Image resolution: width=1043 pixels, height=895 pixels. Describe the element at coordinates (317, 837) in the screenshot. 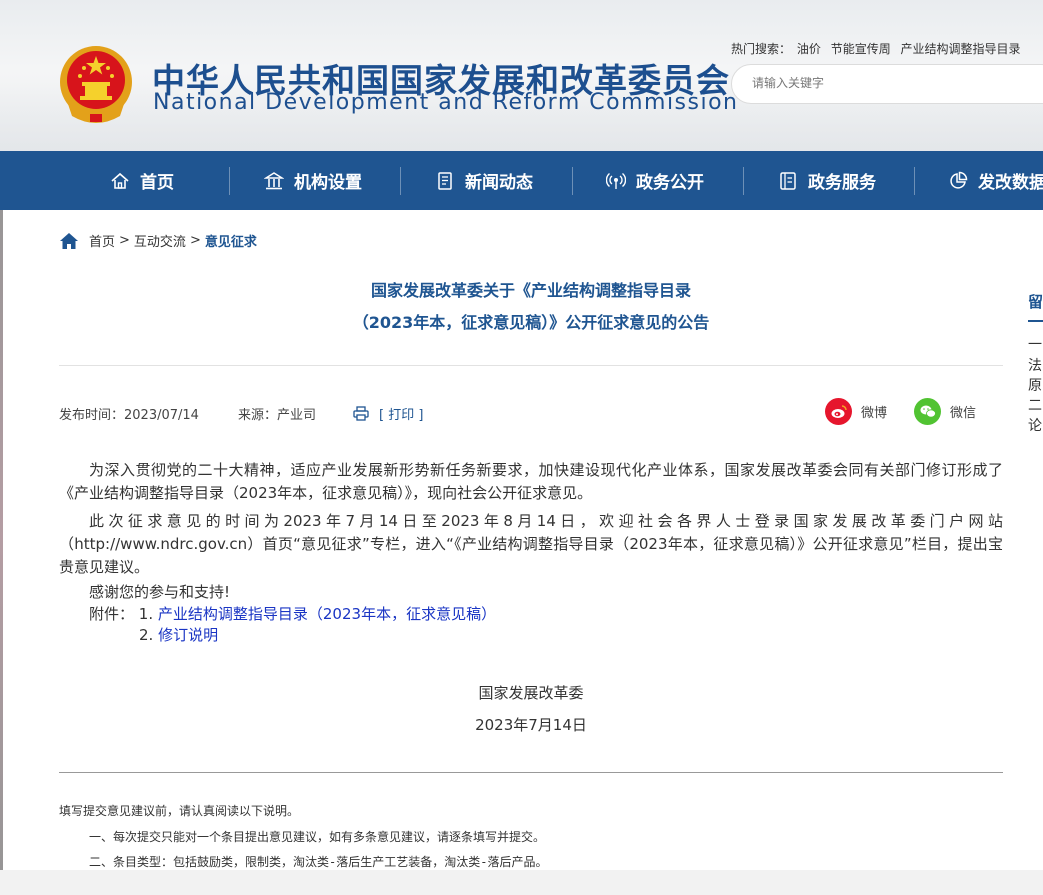

I see `instruction-text: 一、每次提交只能对一个条目提出意见建议，如有多条意见建议，请逐条填写并提交。` at that location.